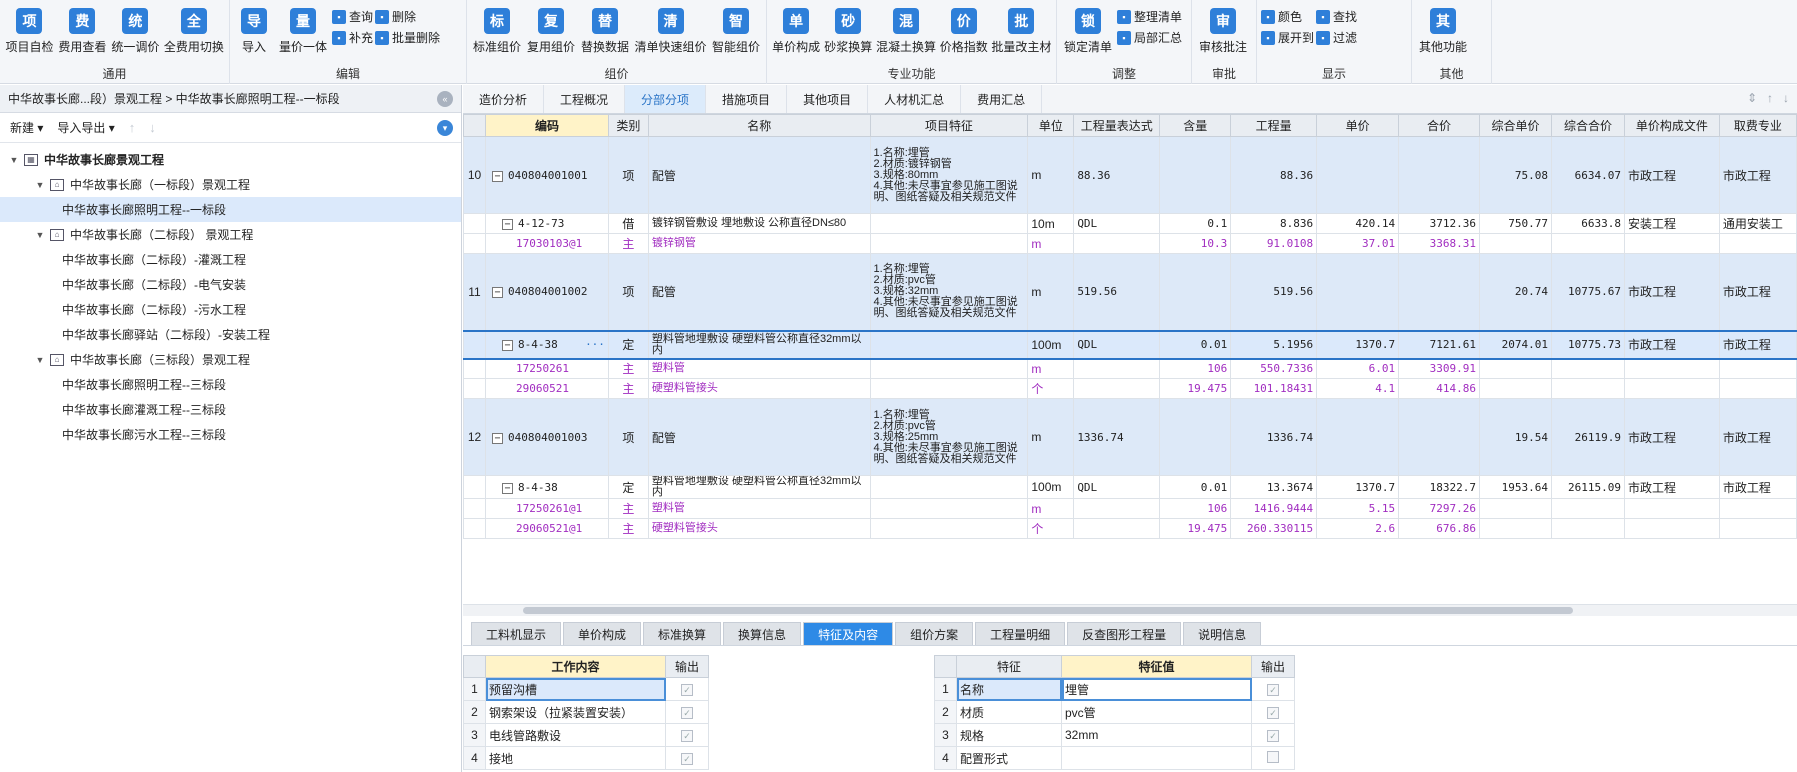 The width and height of the screenshot is (1797, 772). I want to click on cell-no: 11, so click(474, 292).